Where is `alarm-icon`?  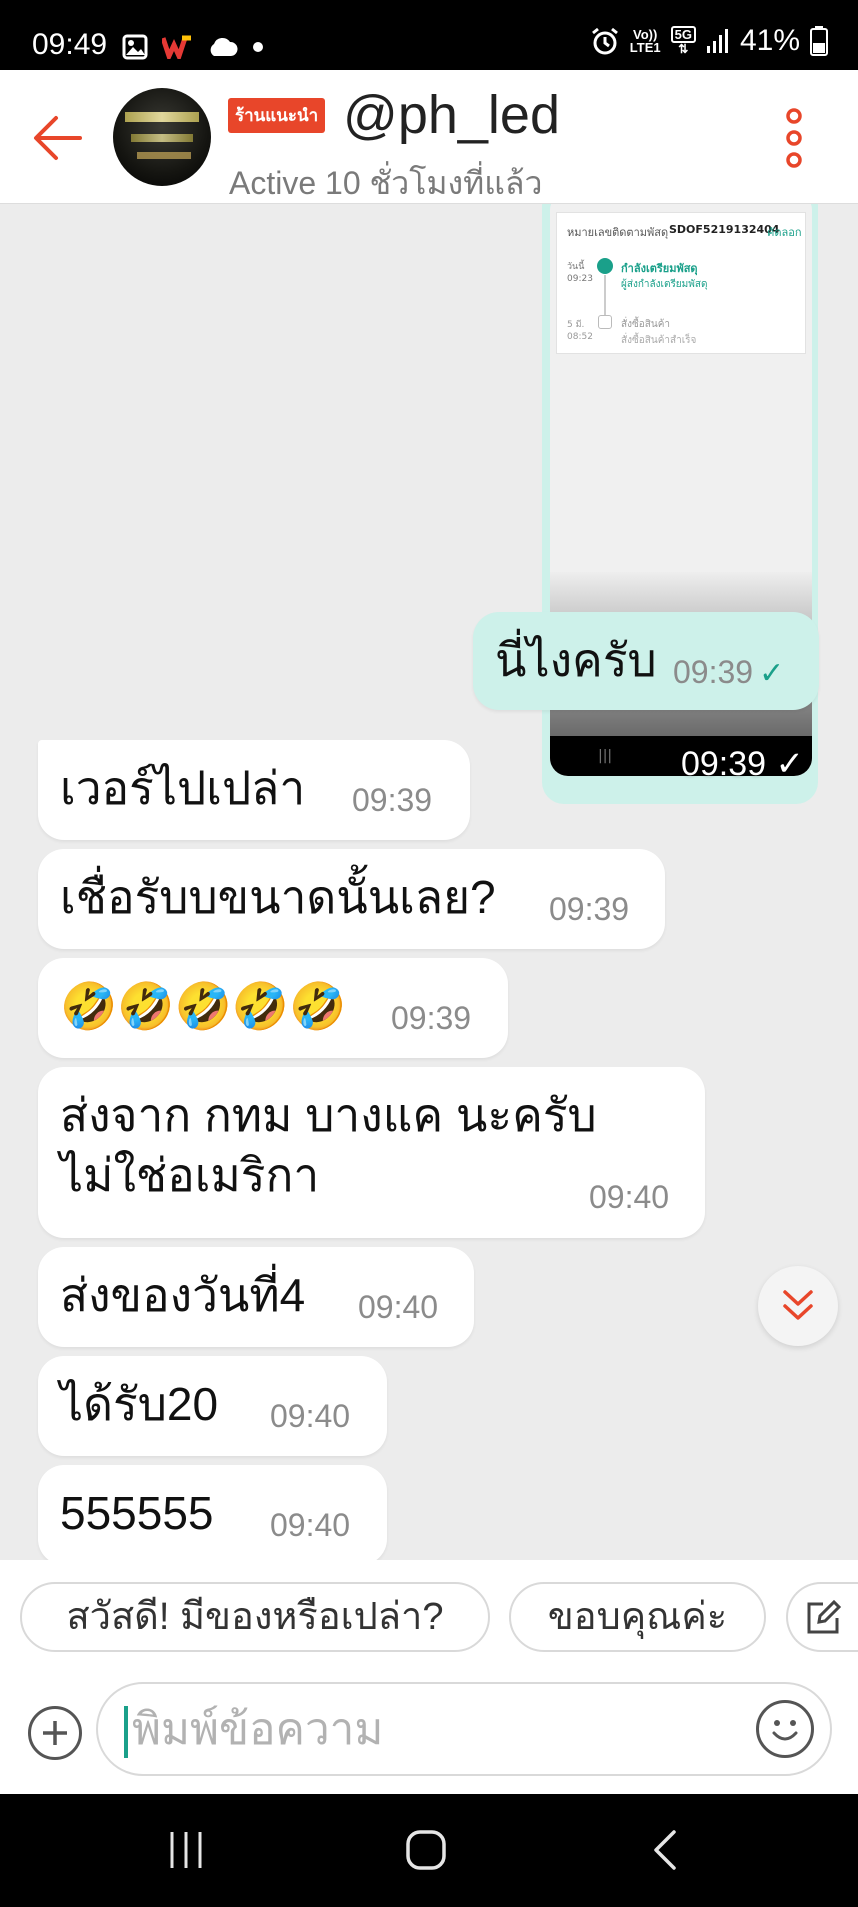
alarm-icon is located at coordinates (604, 41).